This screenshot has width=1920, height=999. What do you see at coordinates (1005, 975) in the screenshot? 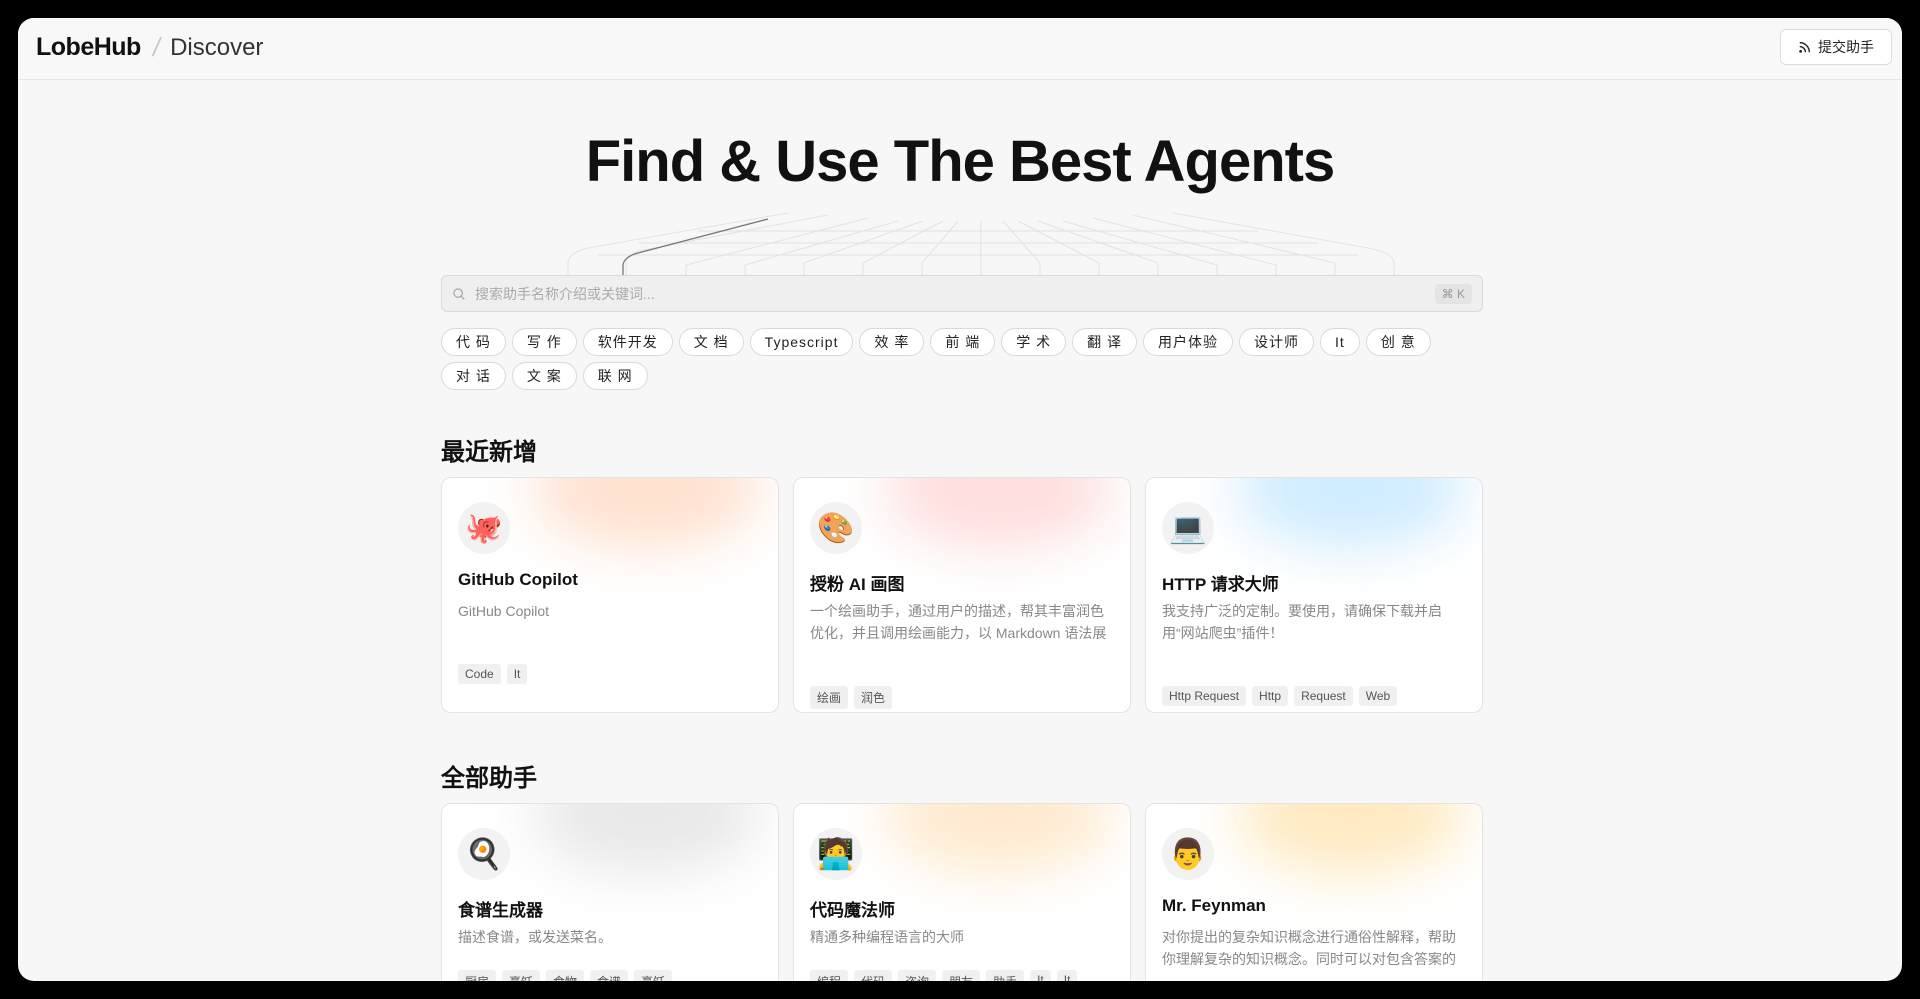
I see `agent-tag: 助手` at bounding box center [1005, 975].